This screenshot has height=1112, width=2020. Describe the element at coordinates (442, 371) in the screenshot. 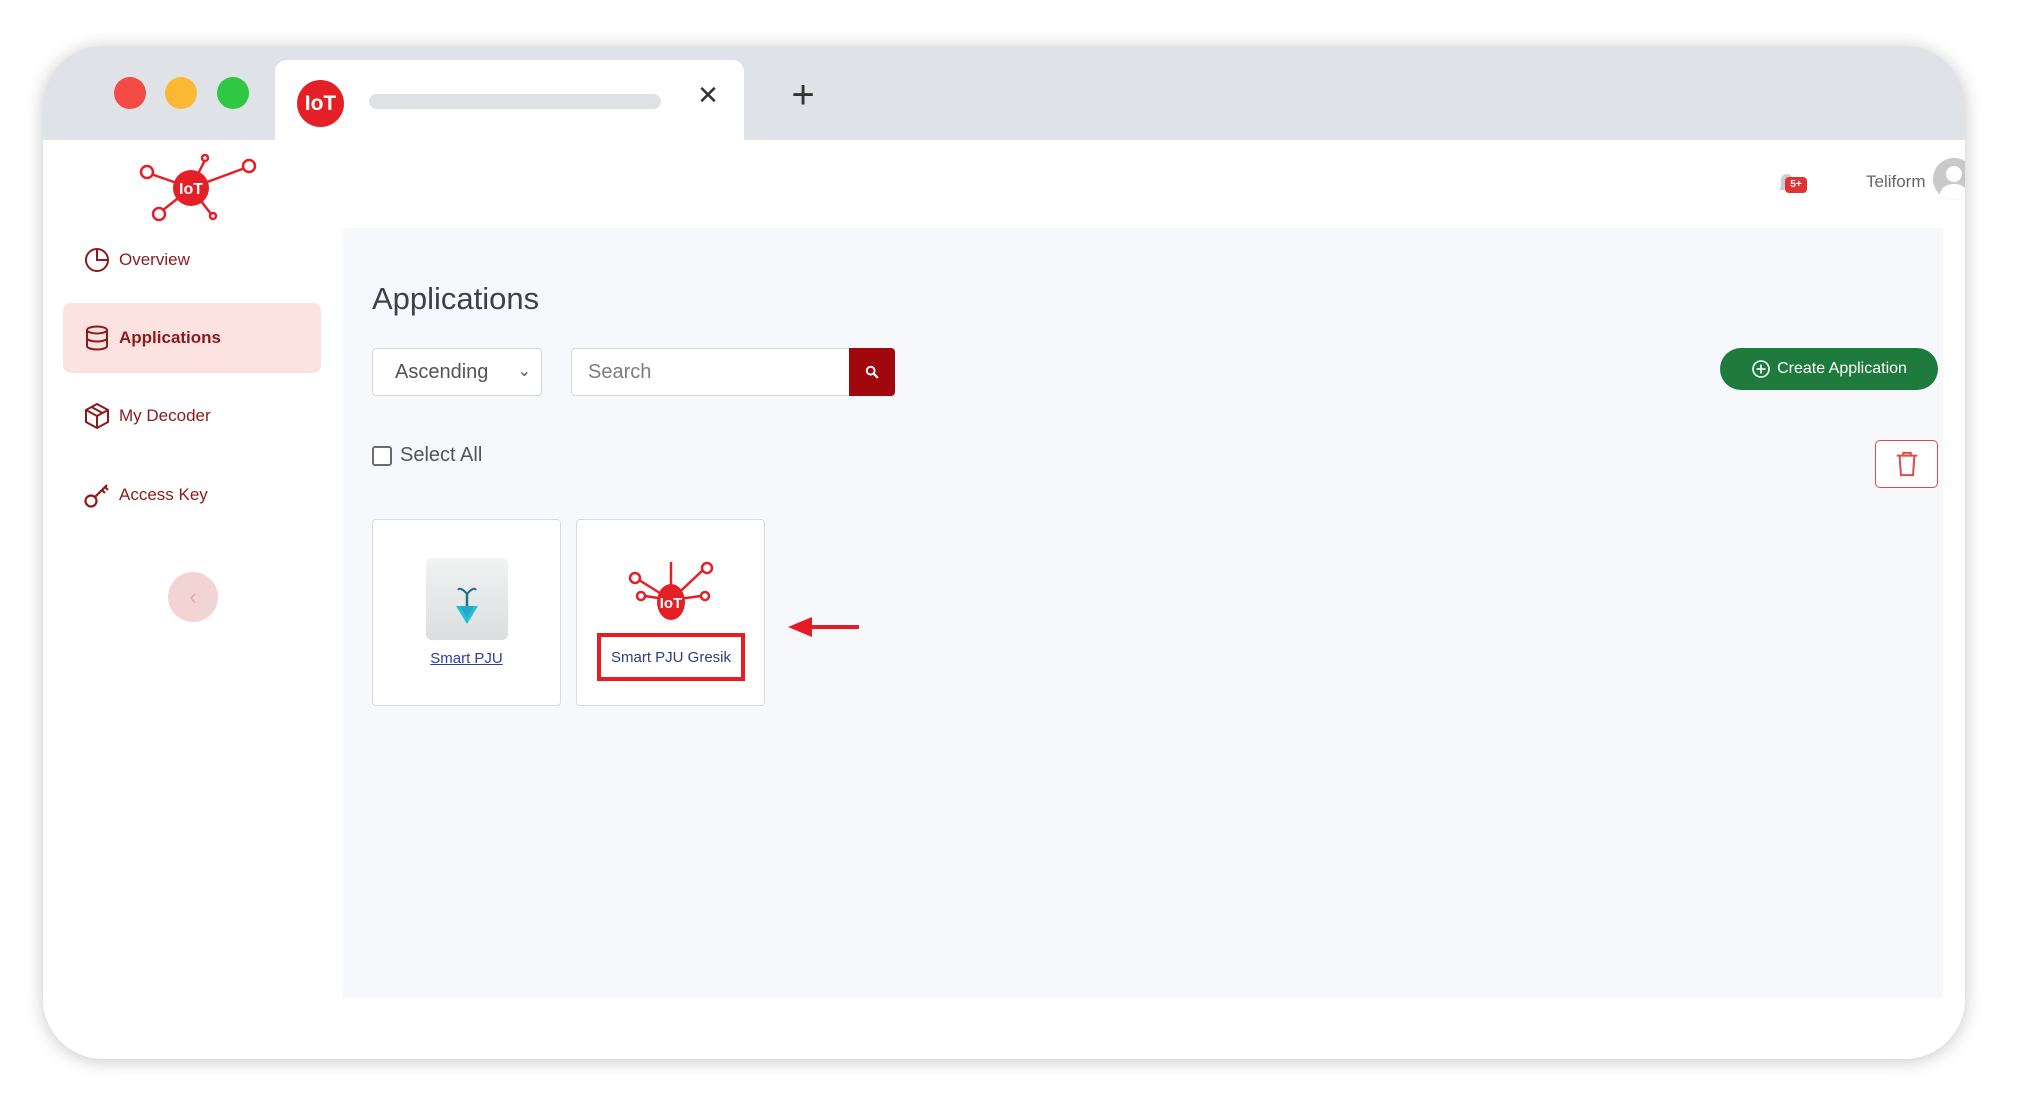

I see `sort-select-value: Ascending` at that location.